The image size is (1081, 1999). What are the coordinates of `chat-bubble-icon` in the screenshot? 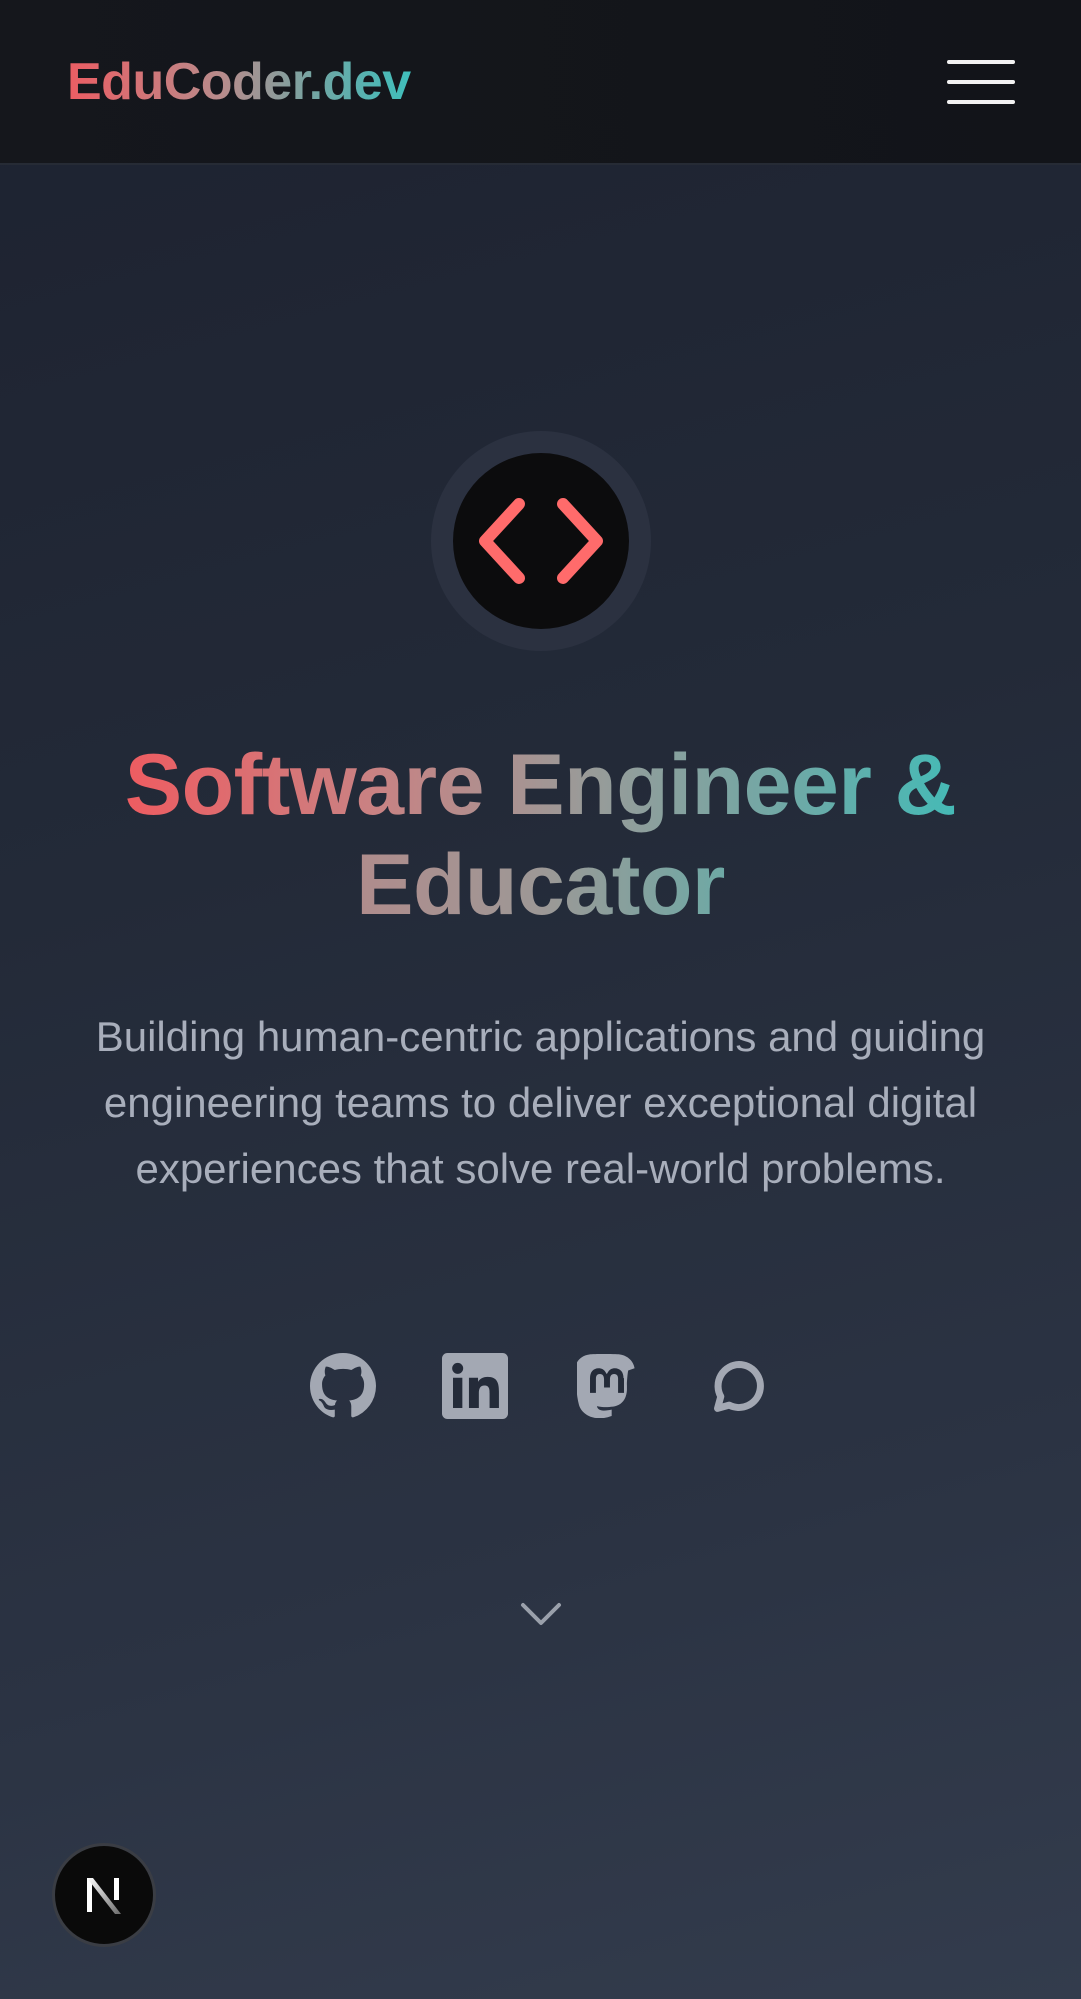 It's located at (738, 1386).